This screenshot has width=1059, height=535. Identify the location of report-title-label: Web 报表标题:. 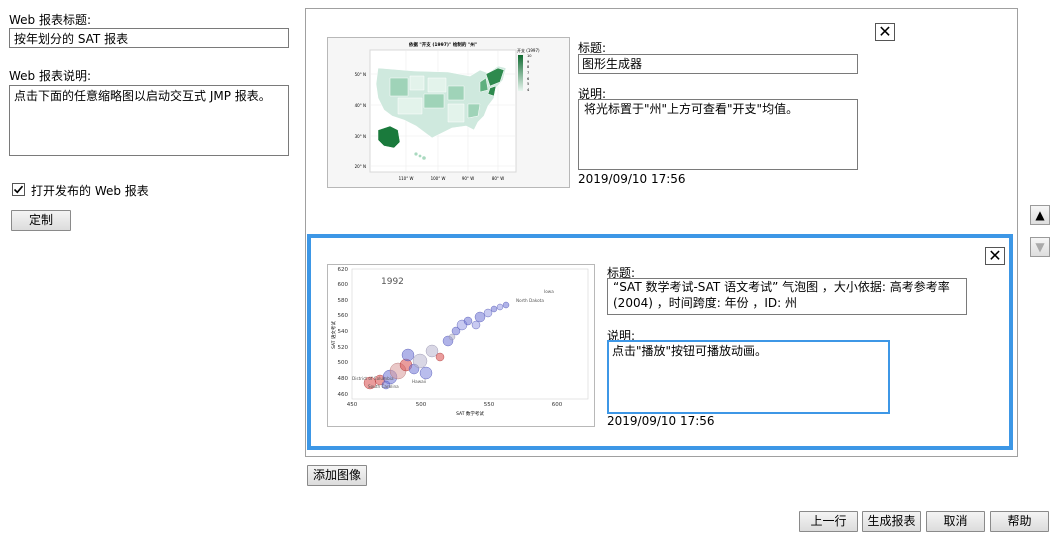
(50, 20).